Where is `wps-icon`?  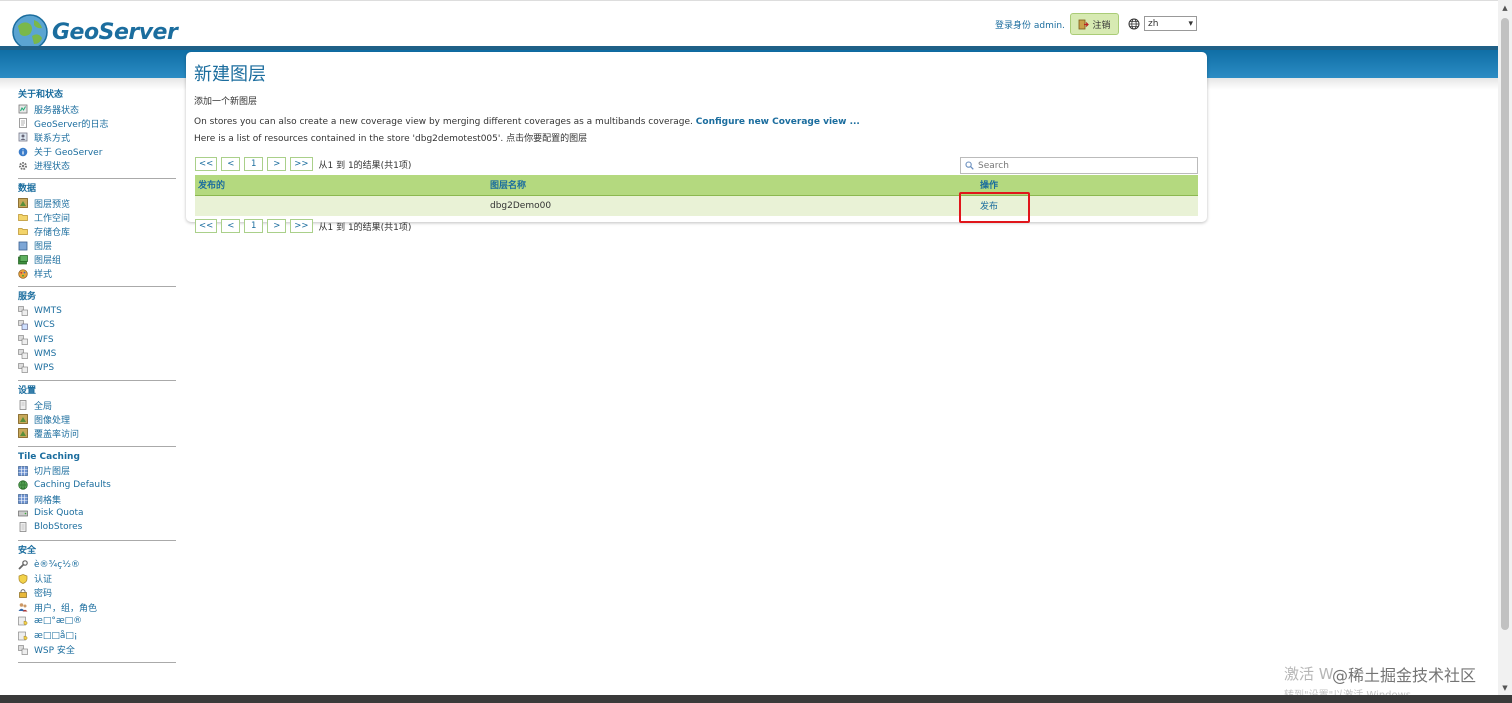 wps-icon is located at coordinates (23, 368).